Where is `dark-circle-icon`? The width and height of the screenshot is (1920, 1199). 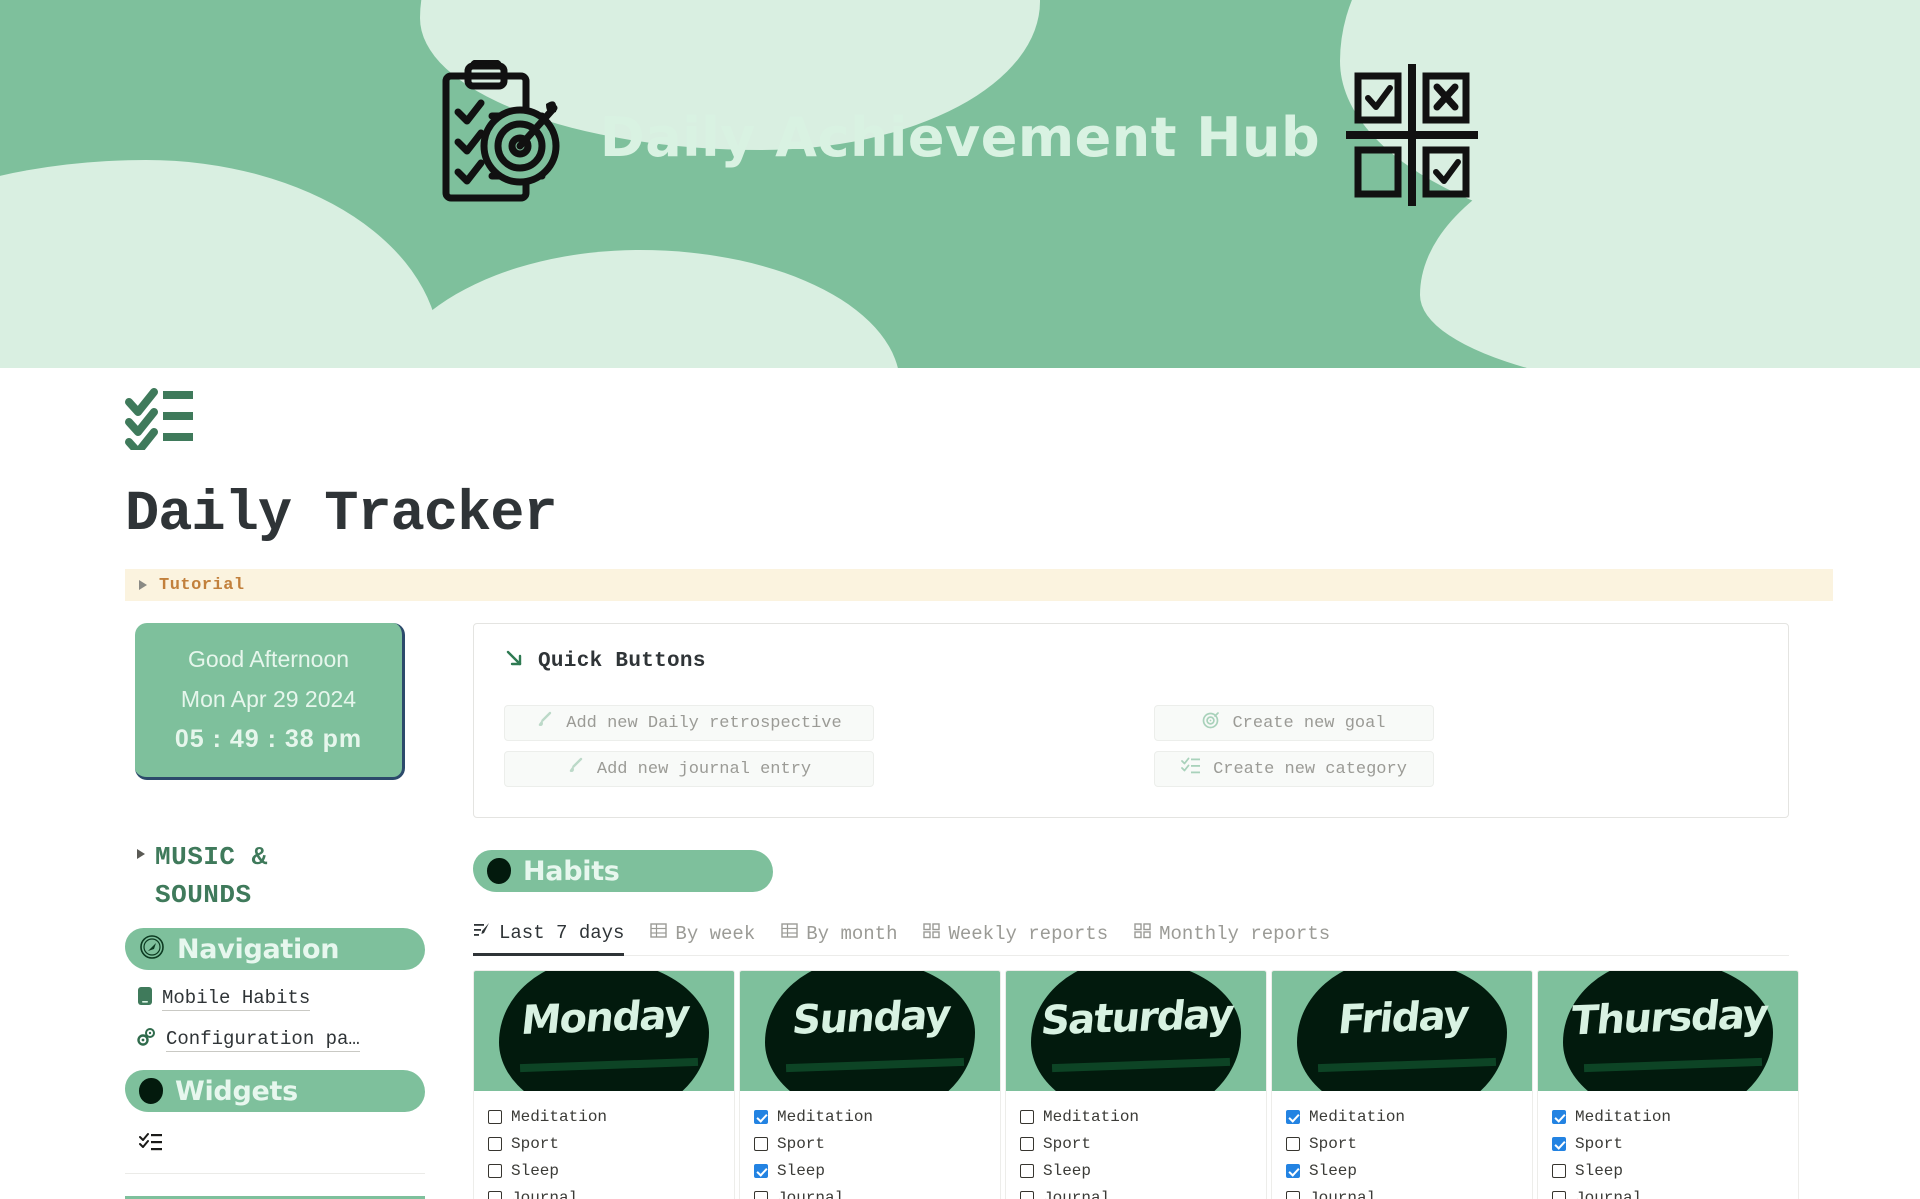
dark-circle-icon is located at coordinates (151, 1091).